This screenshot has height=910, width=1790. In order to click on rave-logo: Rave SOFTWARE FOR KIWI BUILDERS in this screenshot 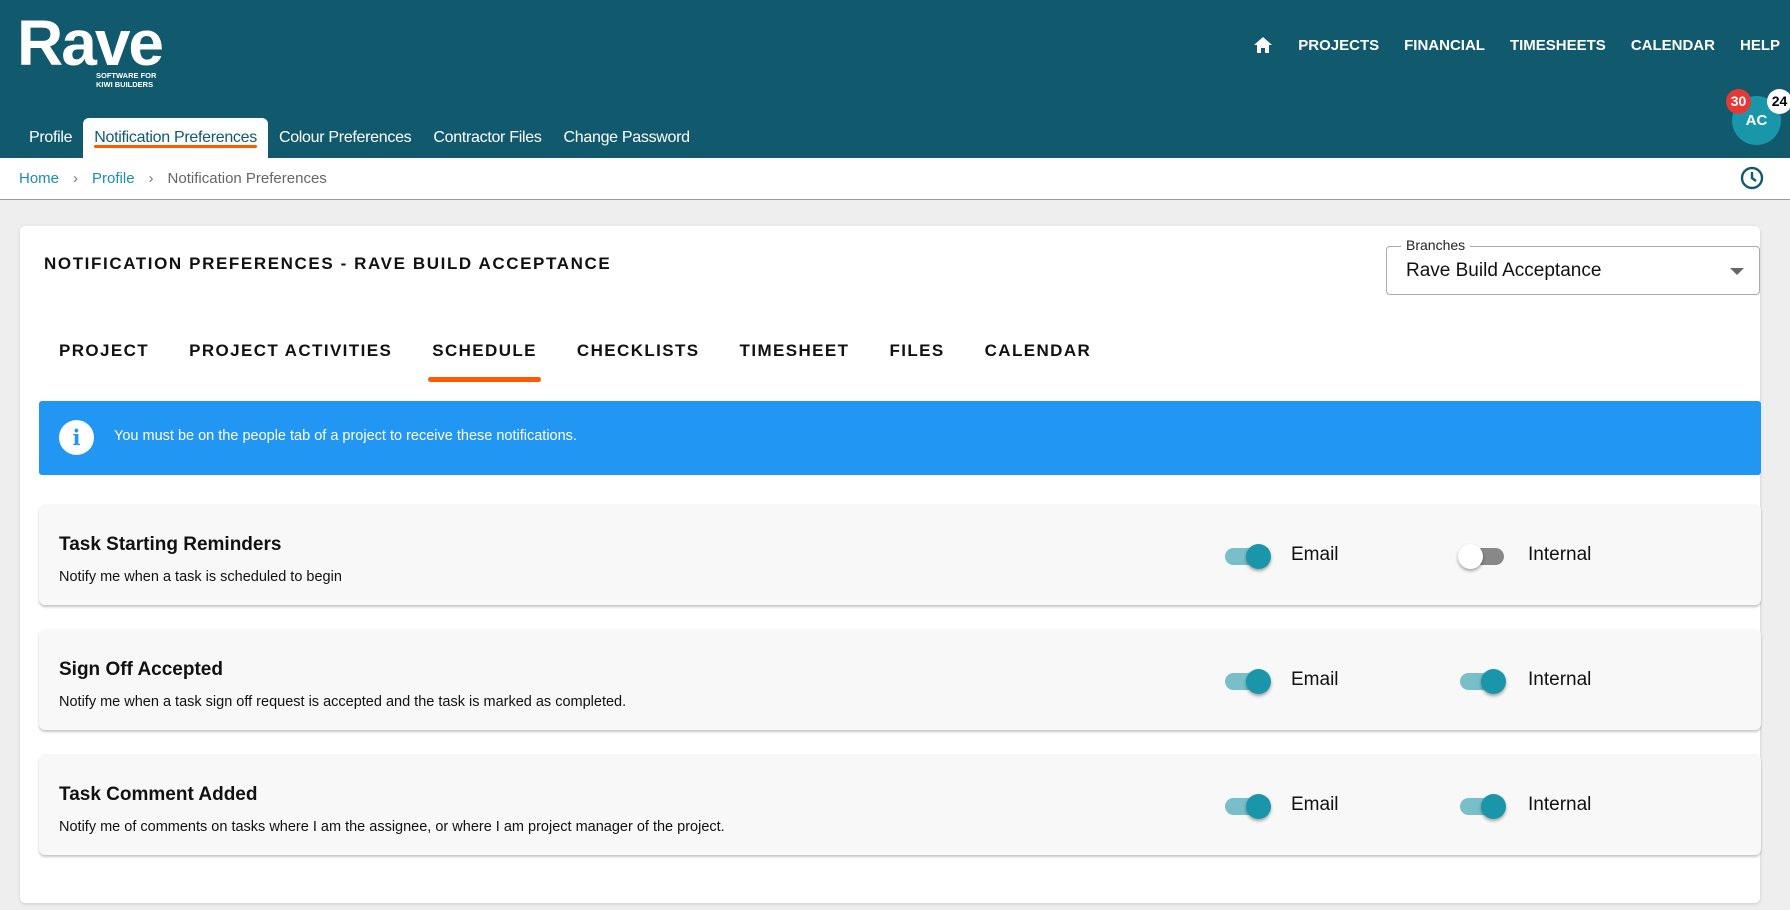, I will do `click(90, 48)`.